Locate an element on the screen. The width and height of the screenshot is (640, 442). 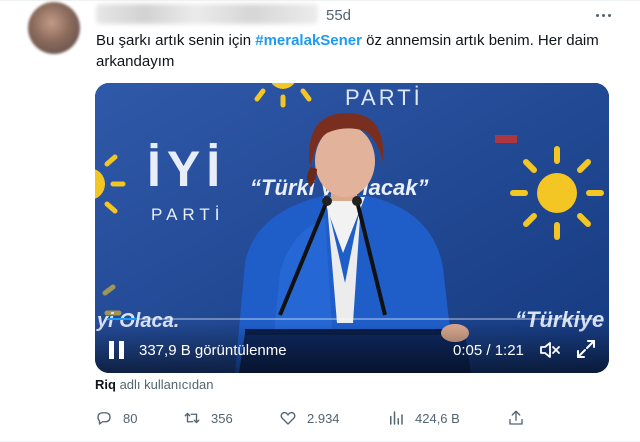
views-button: 424,6 B is located at coordinates (423, 418).